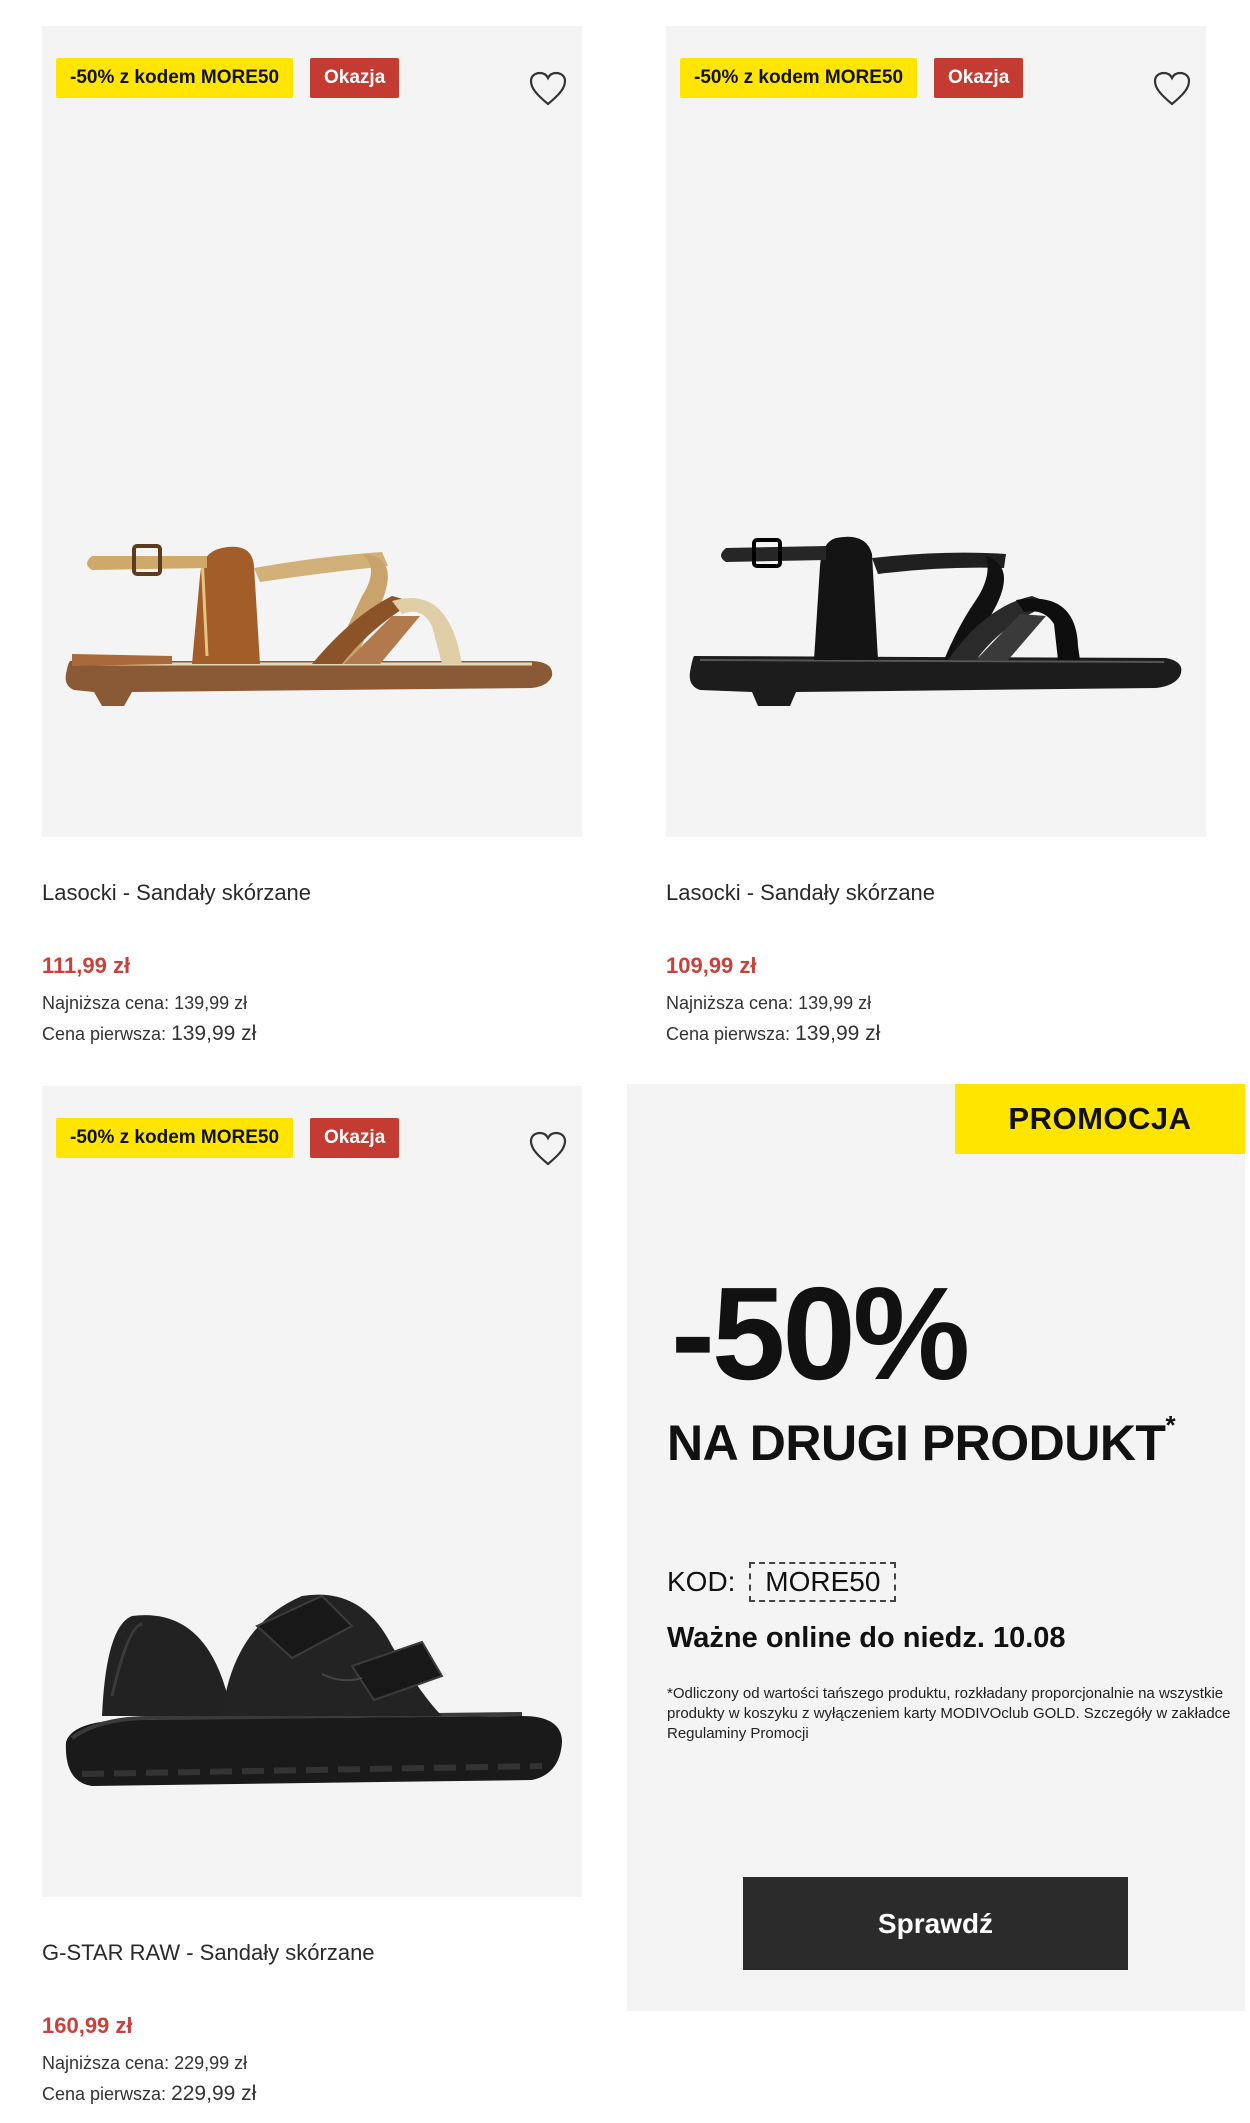  What do you see at coordinates (87, 2025) in the screenshot?
I see `product-price: 160,99 zł` at bounding box center [87, 2025].